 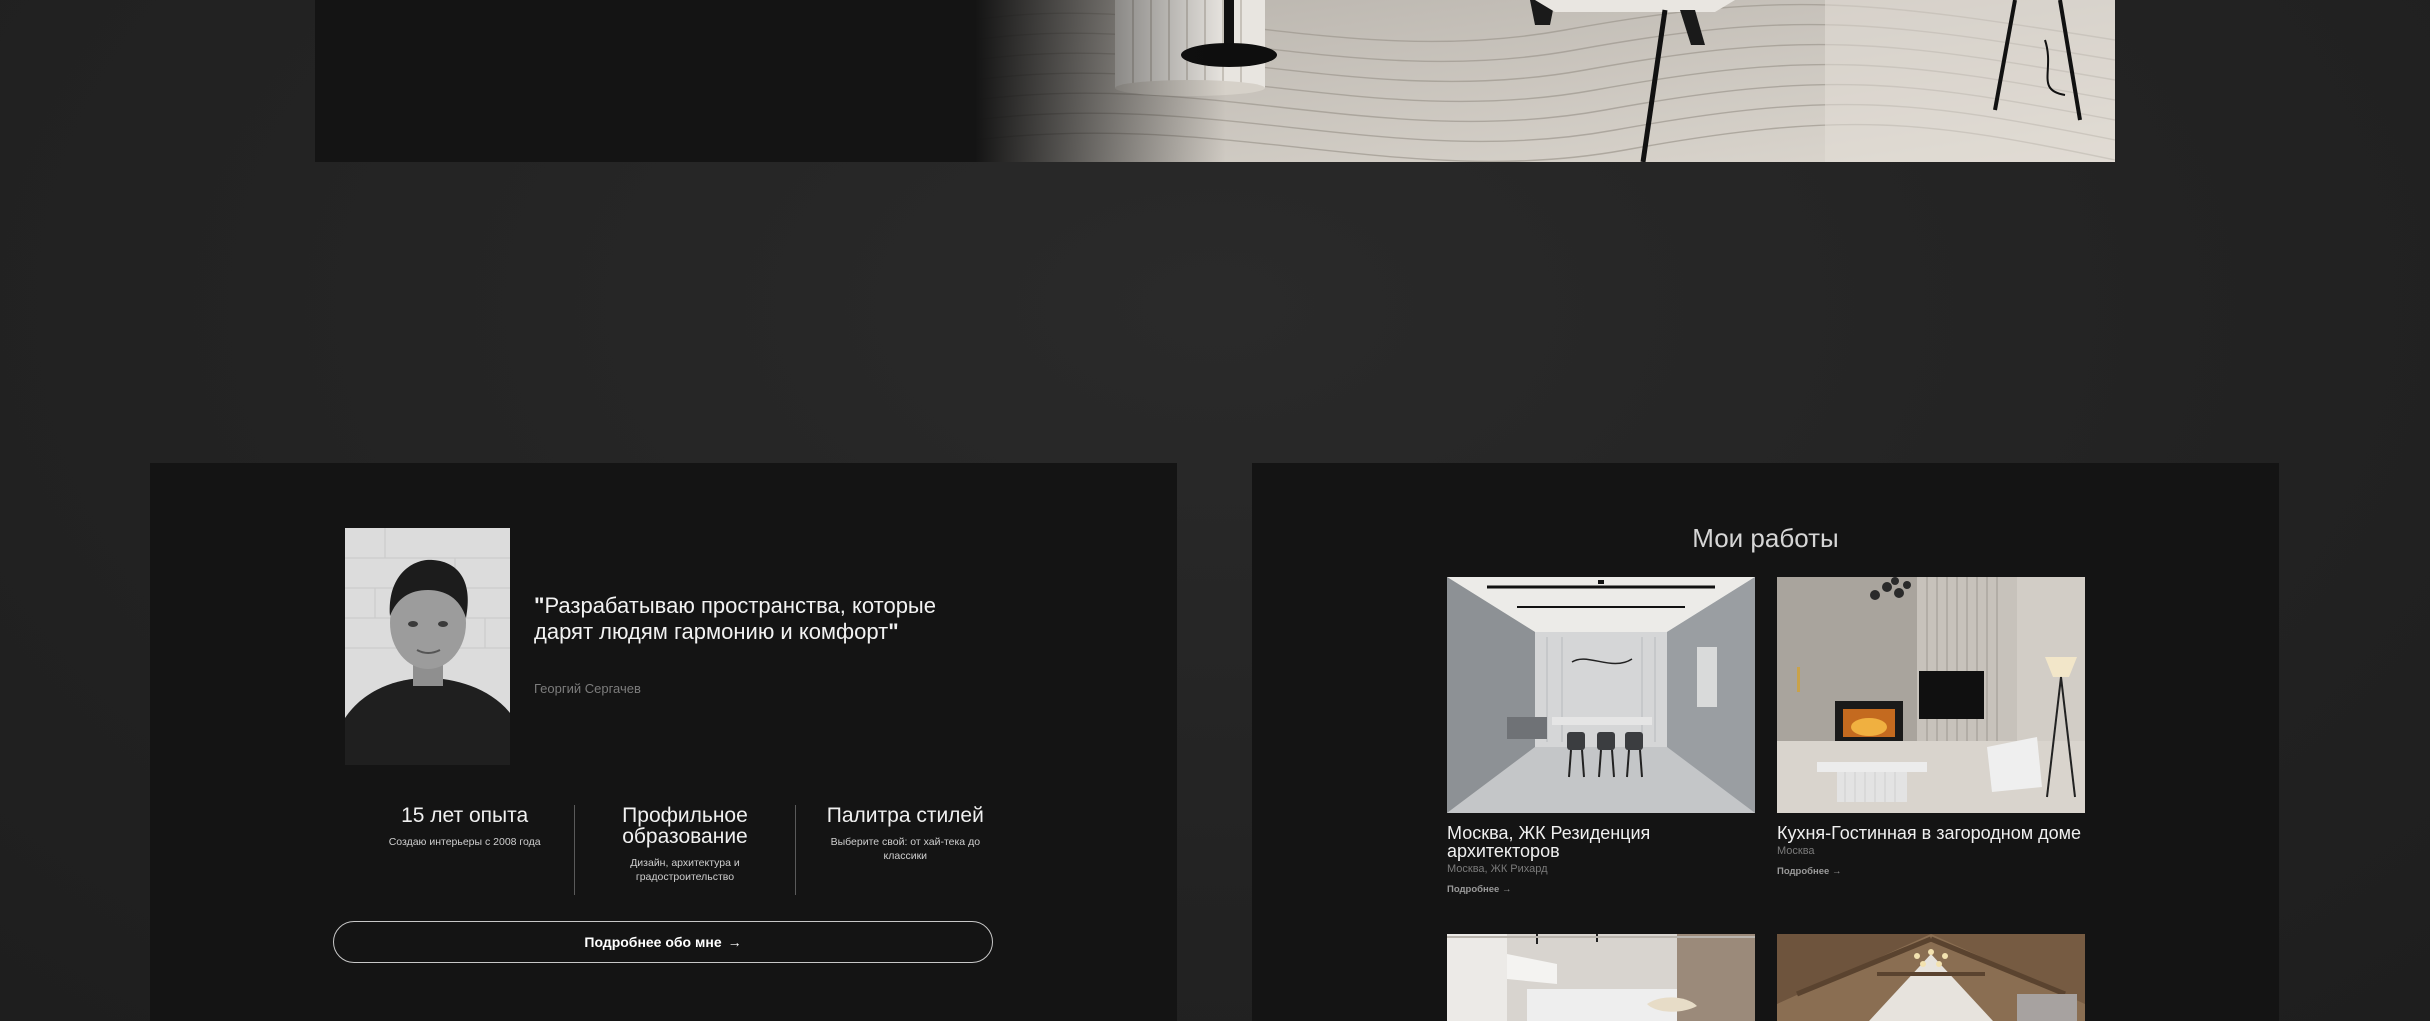 I want to click on work-image-living-room, so click(x=1931, y=695).